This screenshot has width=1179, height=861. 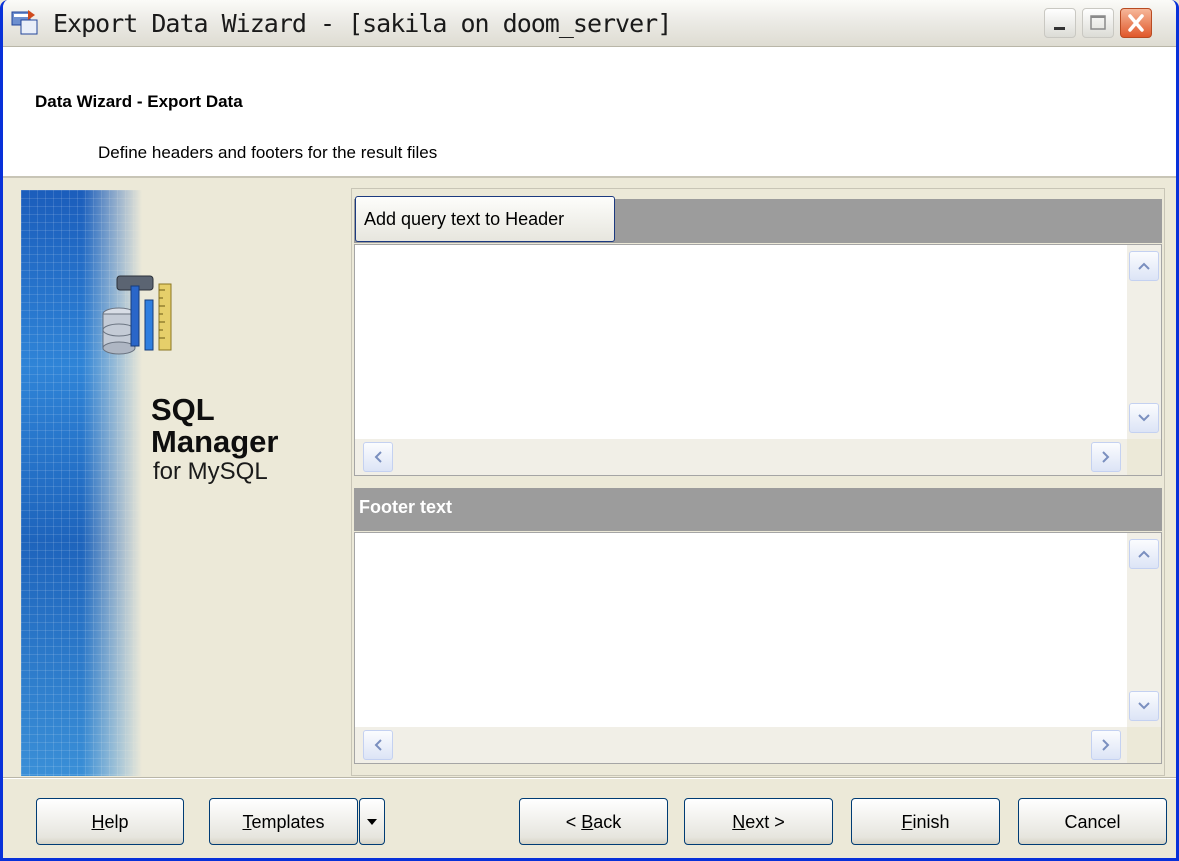 I want to click on wizard-step-title: Data Wizard - Export Data, so click(x=139, y=101).